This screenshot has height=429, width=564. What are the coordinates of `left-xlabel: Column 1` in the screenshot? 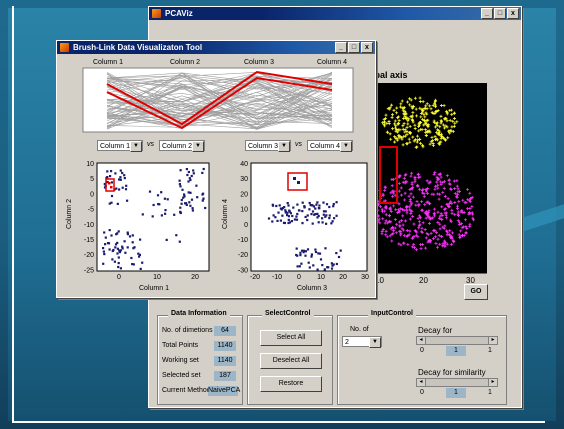 It's located at (154, 288).